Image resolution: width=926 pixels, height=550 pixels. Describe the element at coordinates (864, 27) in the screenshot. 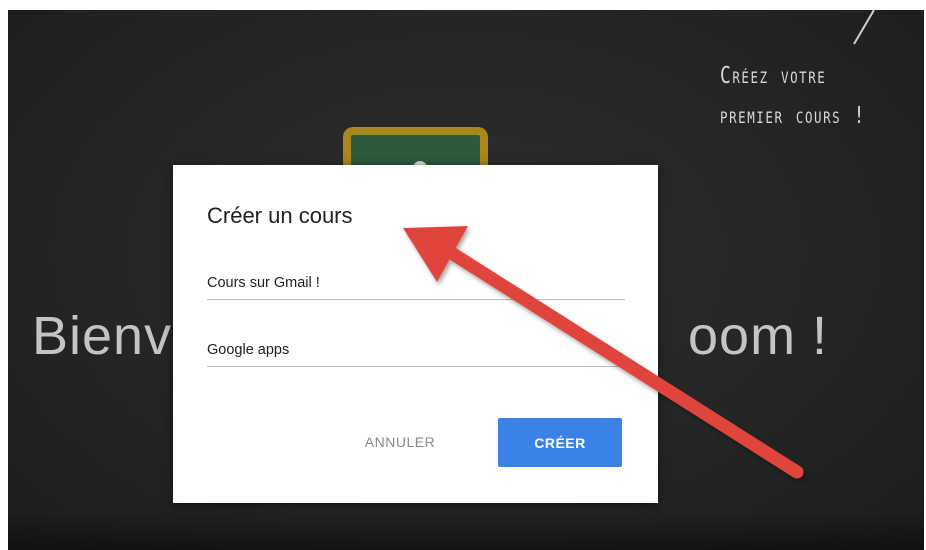

I see `chalk-stroke-decoration` at that location.